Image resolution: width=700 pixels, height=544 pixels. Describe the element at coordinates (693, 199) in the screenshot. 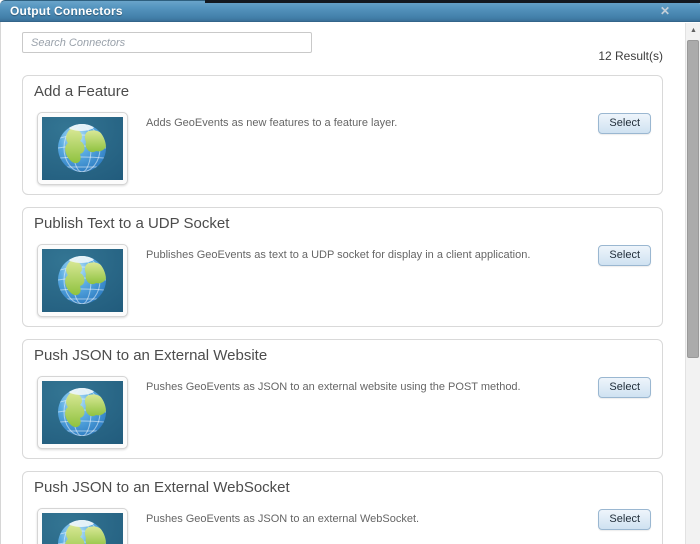

I see `scrollbar-thumb` at that location.